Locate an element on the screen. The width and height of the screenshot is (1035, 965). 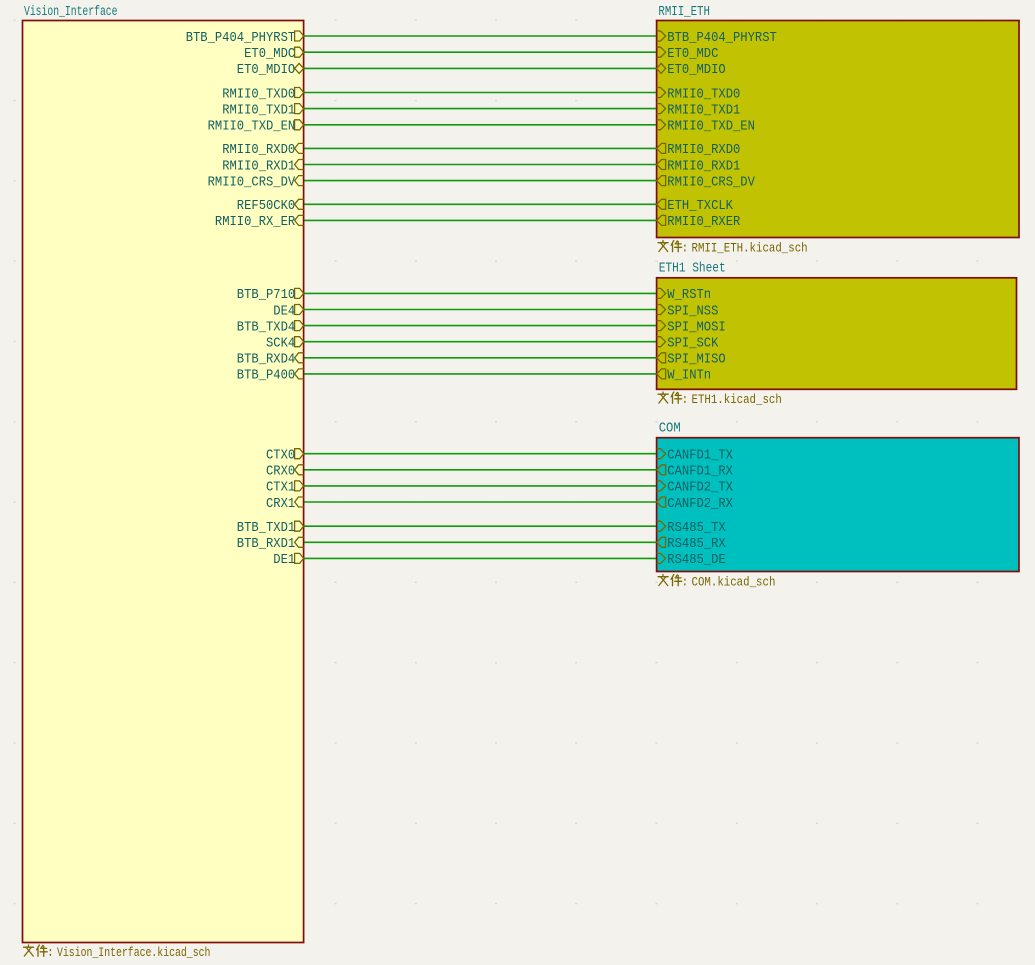
svg-text: Vision_Interface is located at coordinates (71, 12).